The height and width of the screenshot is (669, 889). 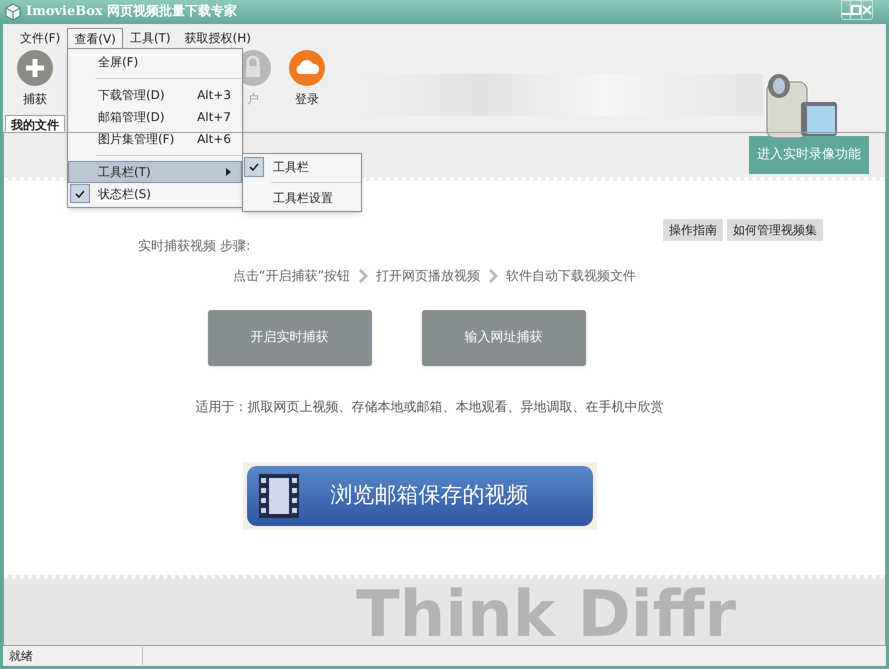 What do you see at coordinates (302, 167) in the screenshot?
I see `menu-entry: 工具栏` at bounding box center [302, 167].